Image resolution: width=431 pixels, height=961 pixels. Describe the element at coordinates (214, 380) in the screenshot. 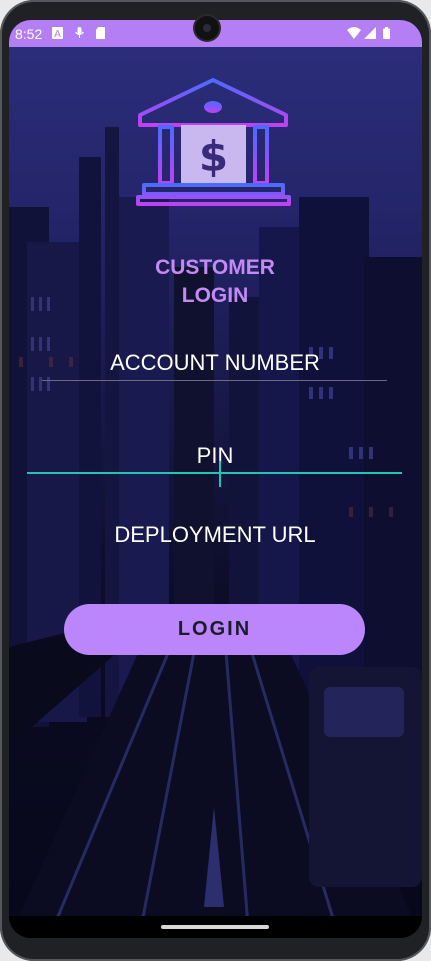

I see `account-number-underline` at that location.